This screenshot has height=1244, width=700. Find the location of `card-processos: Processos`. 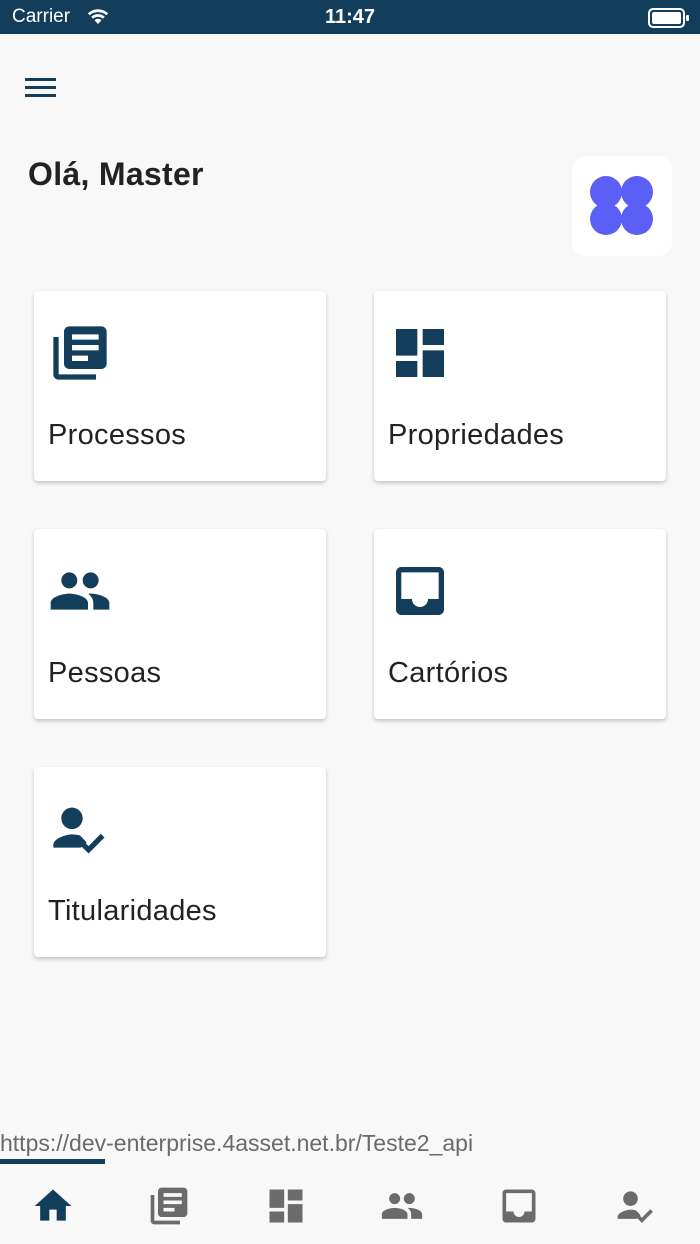

card-processos: Processos is located at coordinates (180, 386).